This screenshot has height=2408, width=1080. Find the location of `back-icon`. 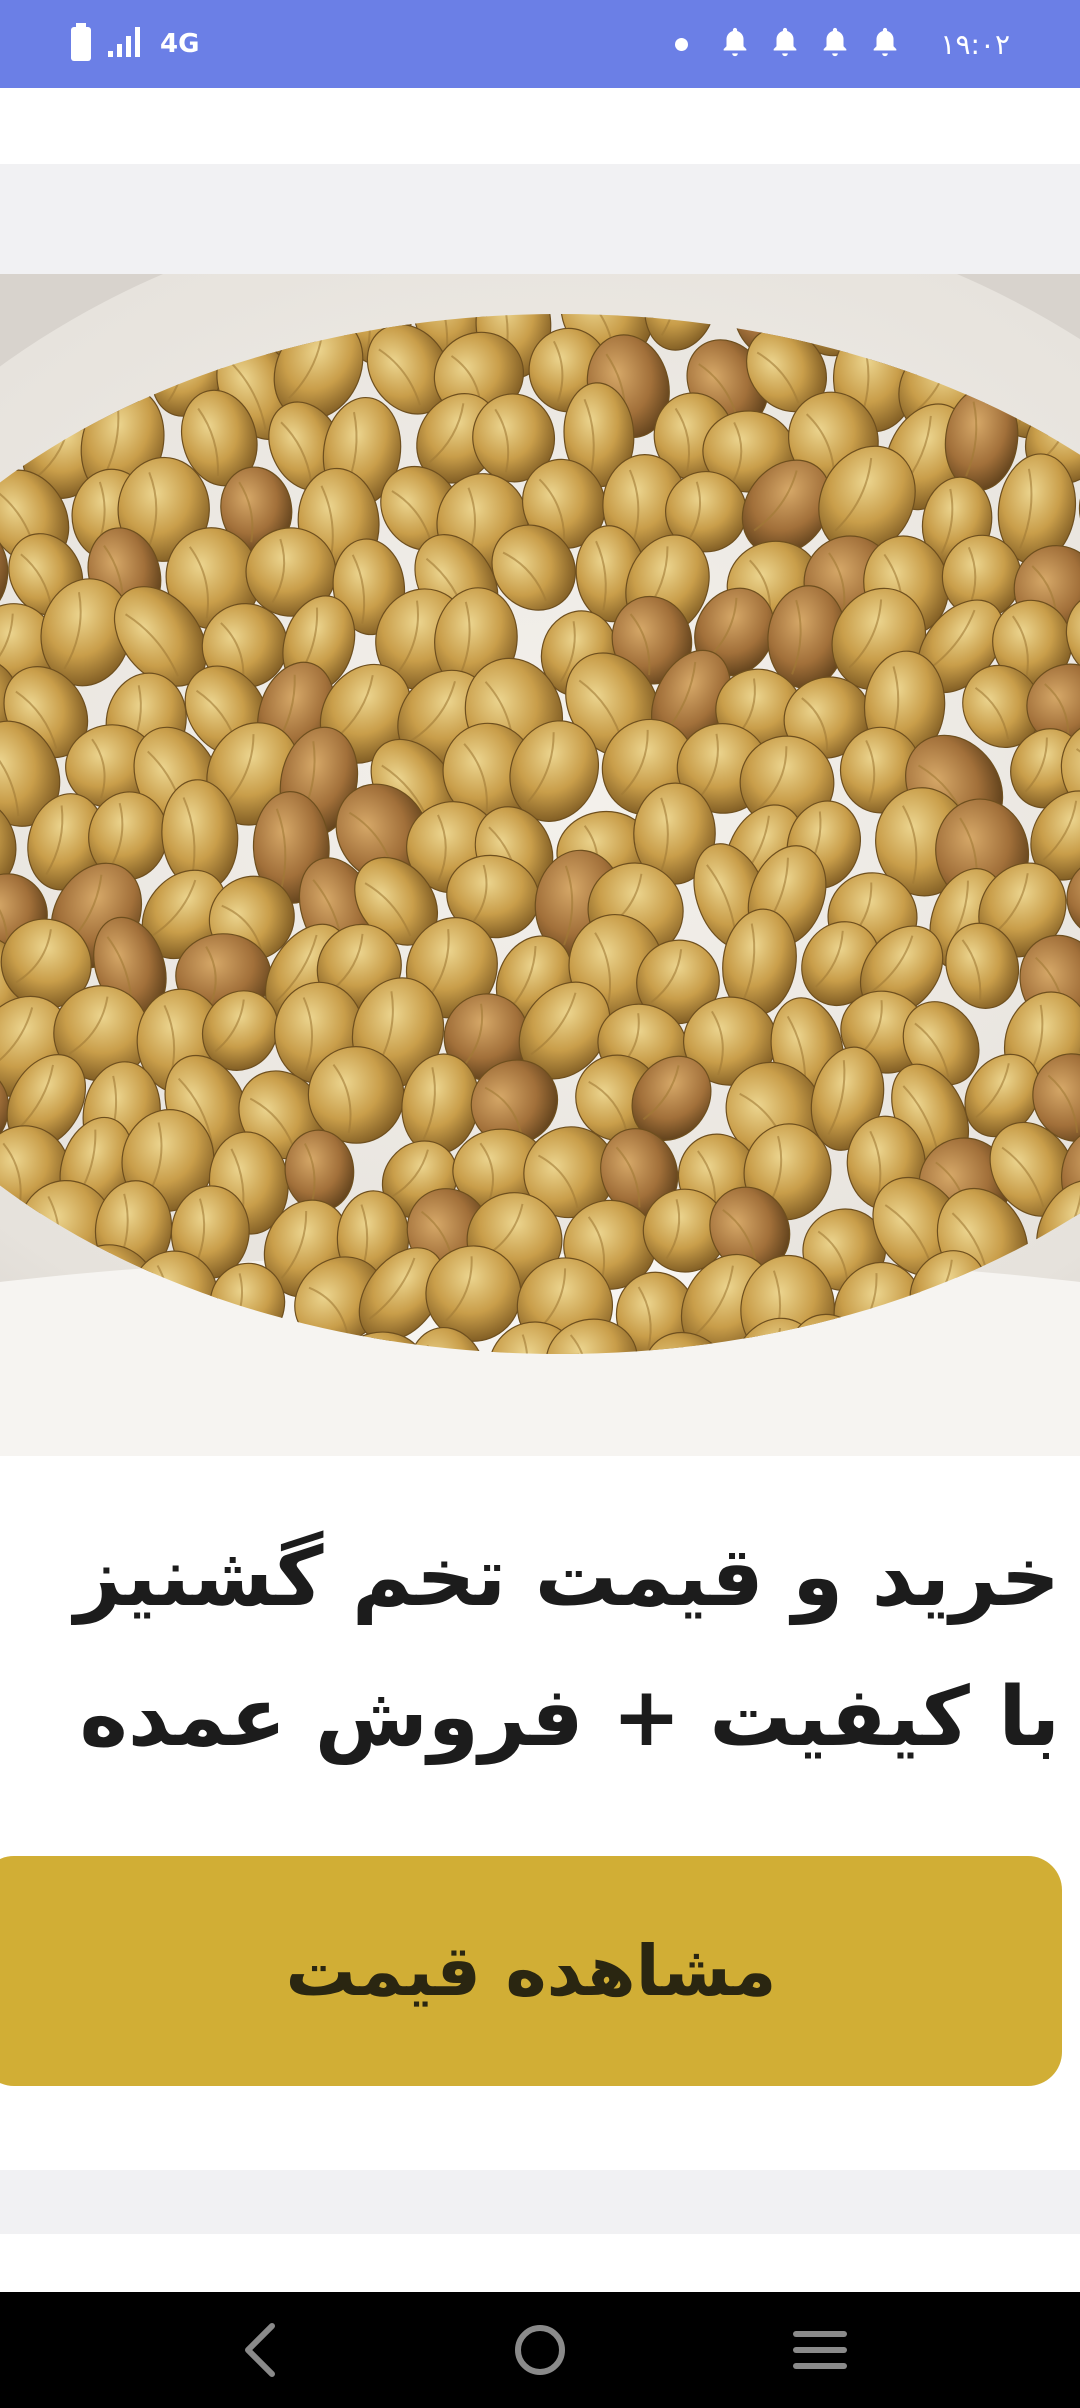

back-icon is located at coordinates (260, 2350).